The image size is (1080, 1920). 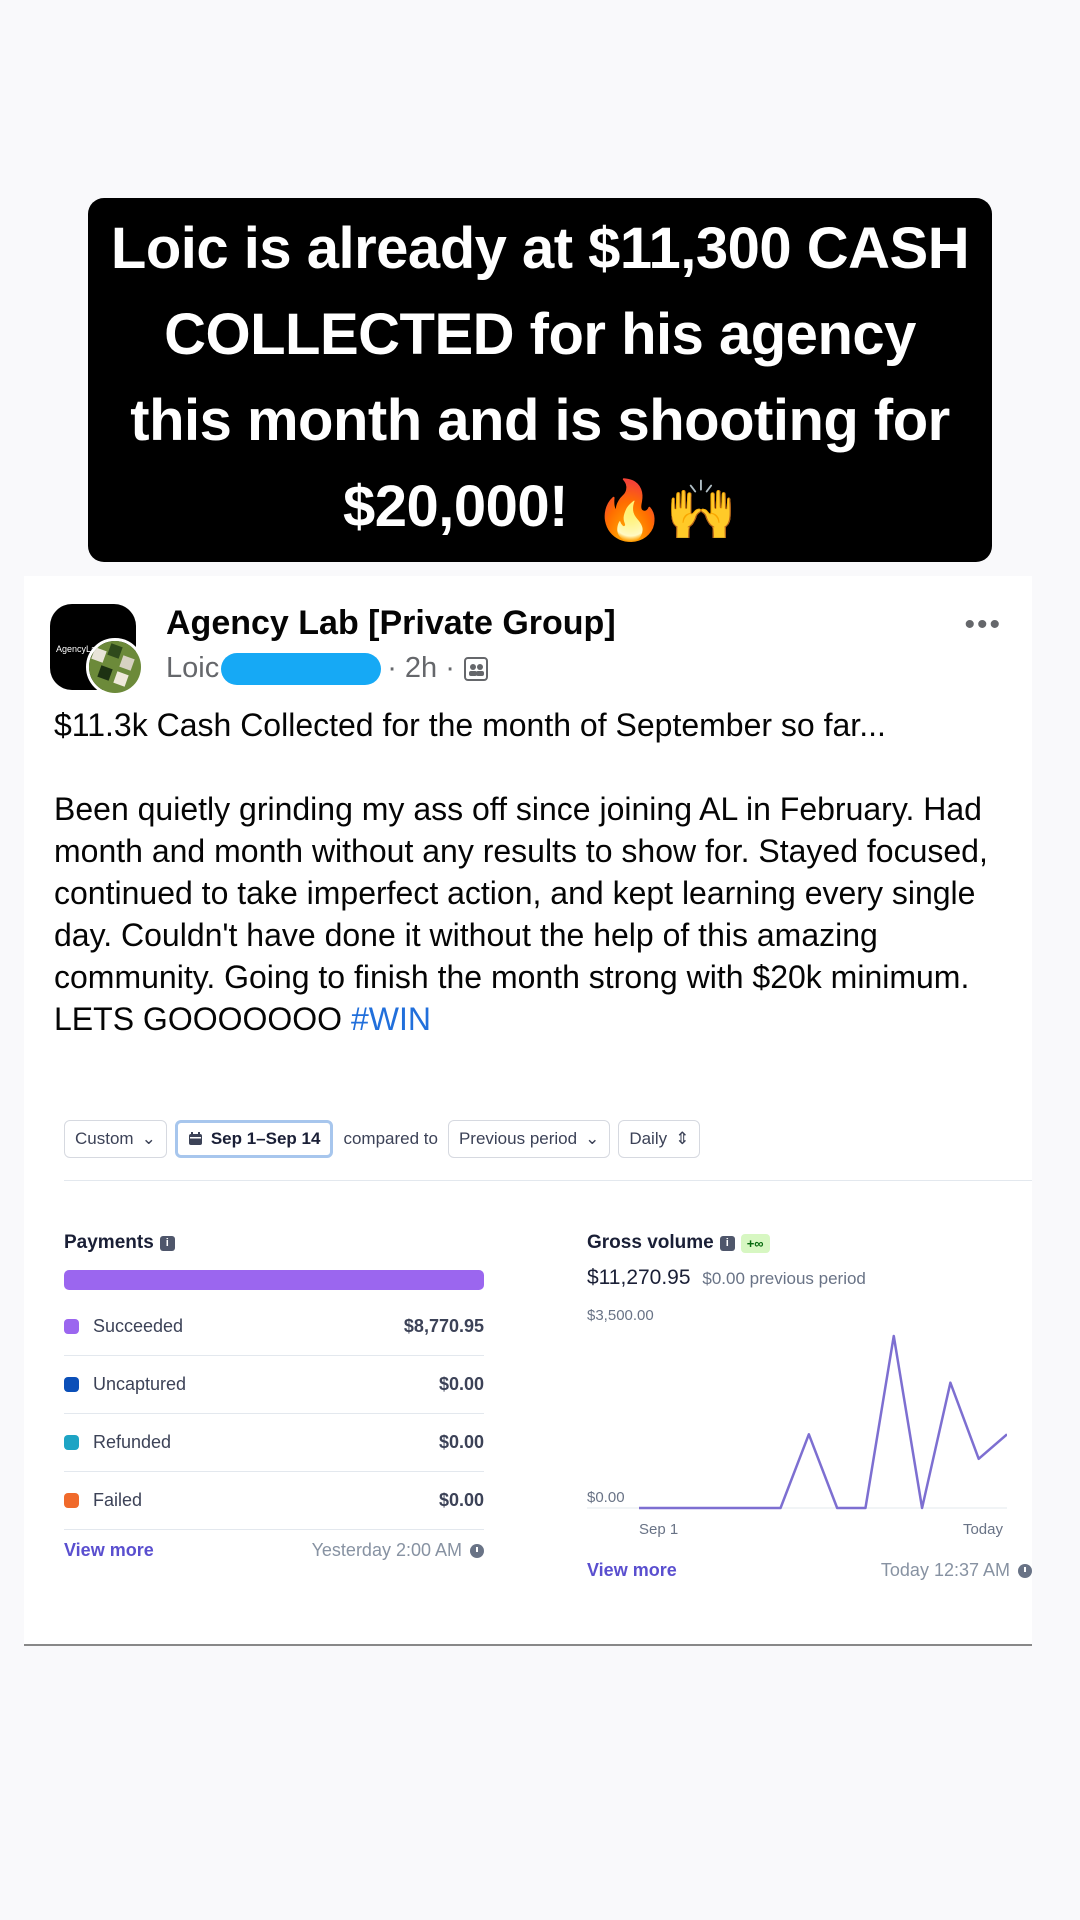 I want to click on payment-row-refunded: Refunded $0.00, so click(x=274, y=1443).